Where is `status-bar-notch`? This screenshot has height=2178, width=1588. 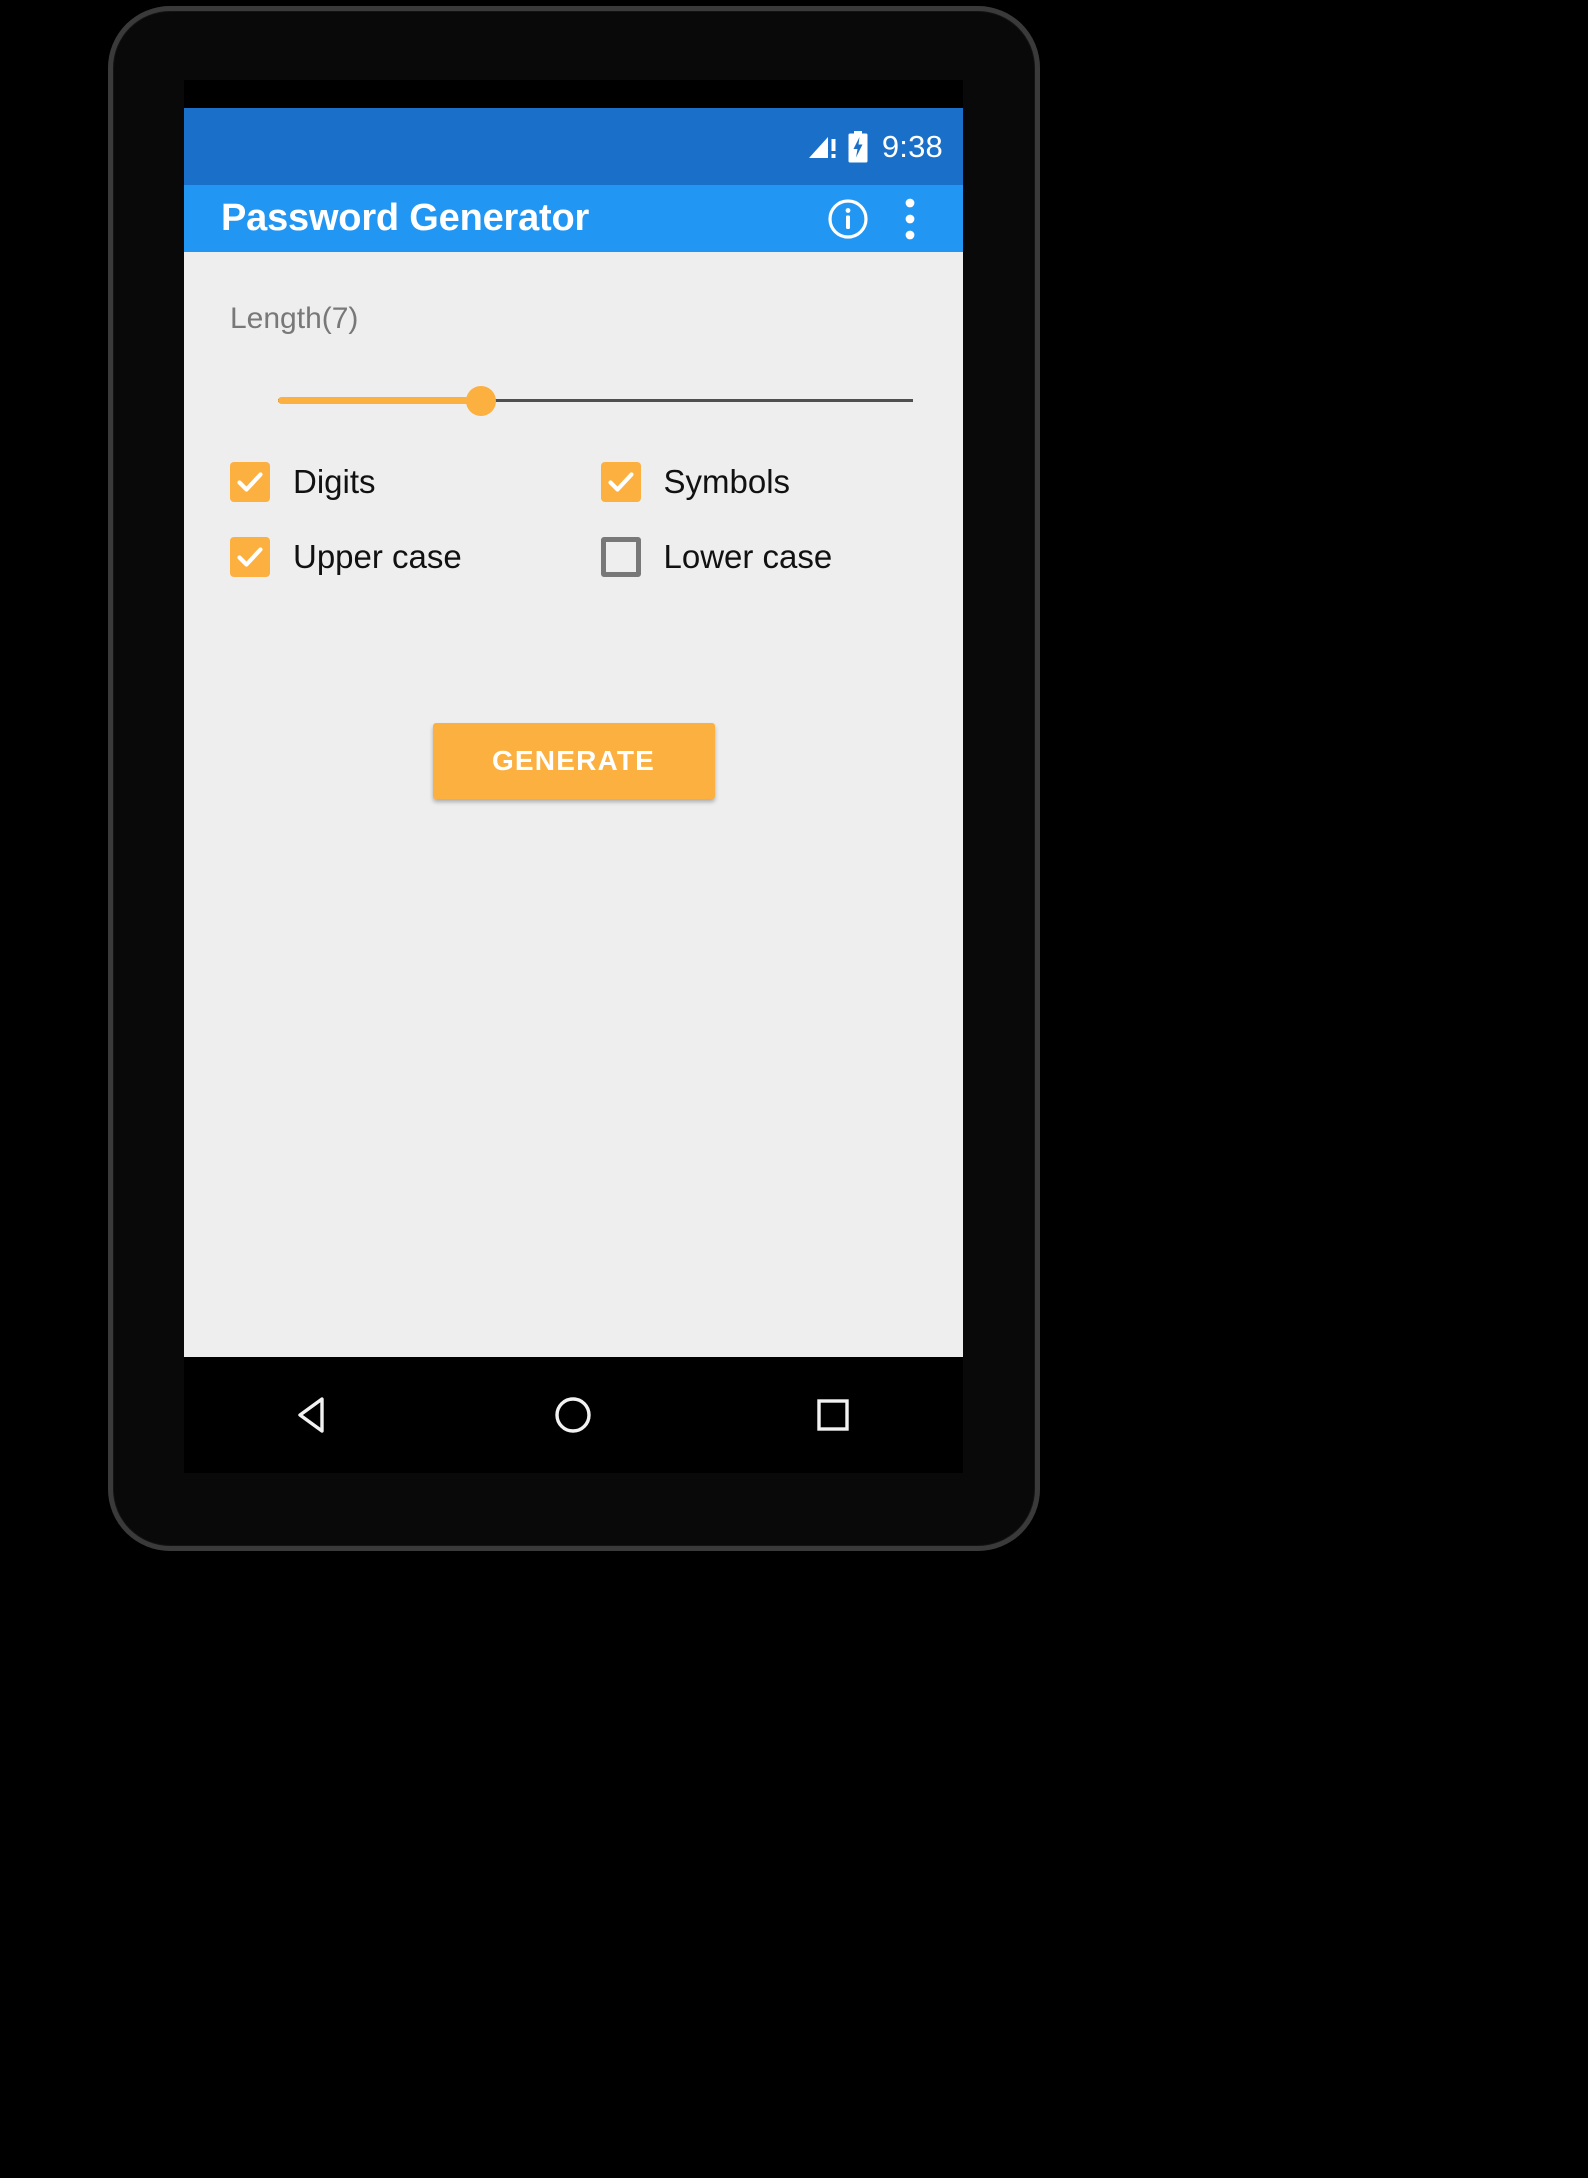
status-bar-notch is located at coordinates (573, 94).